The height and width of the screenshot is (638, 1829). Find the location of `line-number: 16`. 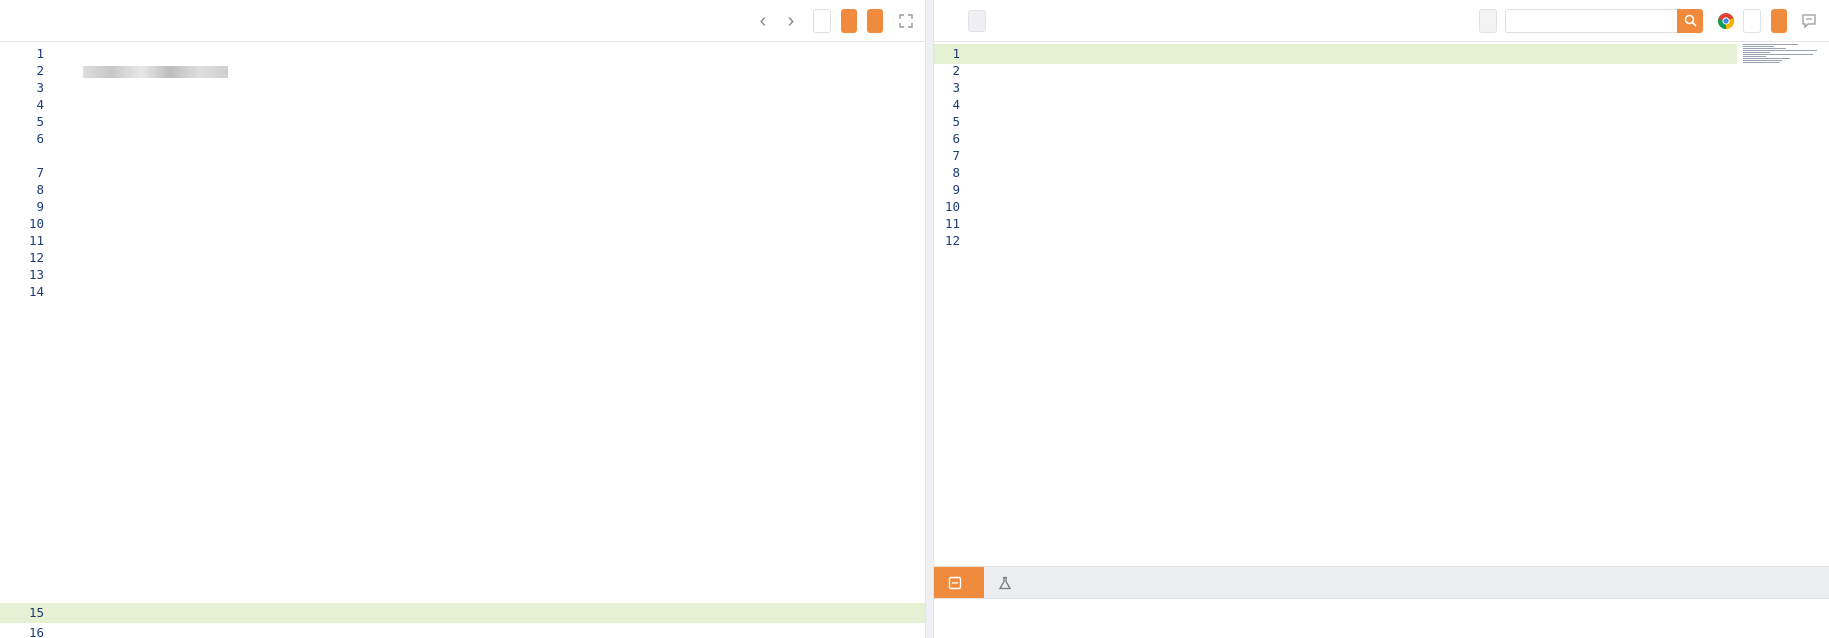

line-number: 16 is located at coordinates (36, 631).